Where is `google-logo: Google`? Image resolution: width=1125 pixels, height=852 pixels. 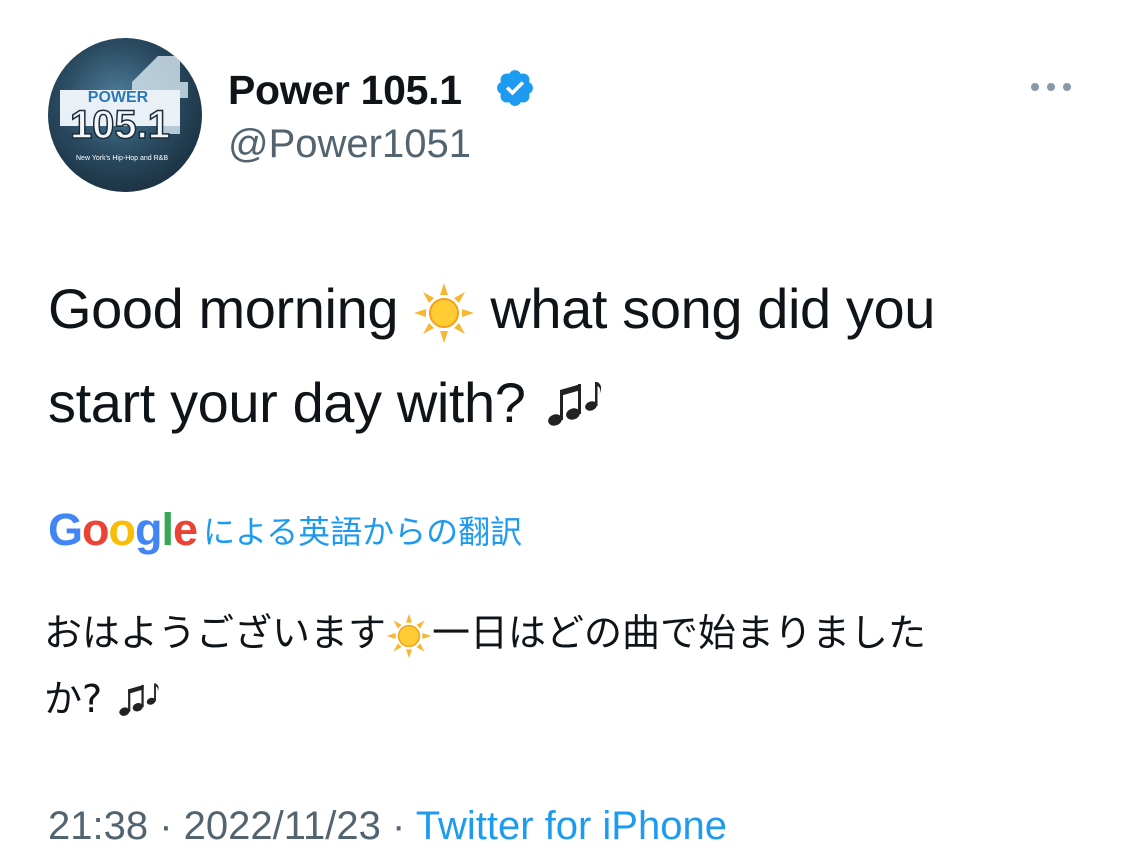
google-logo: Google is located at coordinates (123, 529).